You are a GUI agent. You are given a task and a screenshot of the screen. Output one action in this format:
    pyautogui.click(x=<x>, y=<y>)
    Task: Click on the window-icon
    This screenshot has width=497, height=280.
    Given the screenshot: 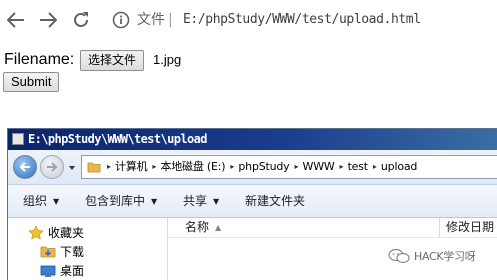 What is the action you would take?
    pyautogui.click(x=18, y=139)
    